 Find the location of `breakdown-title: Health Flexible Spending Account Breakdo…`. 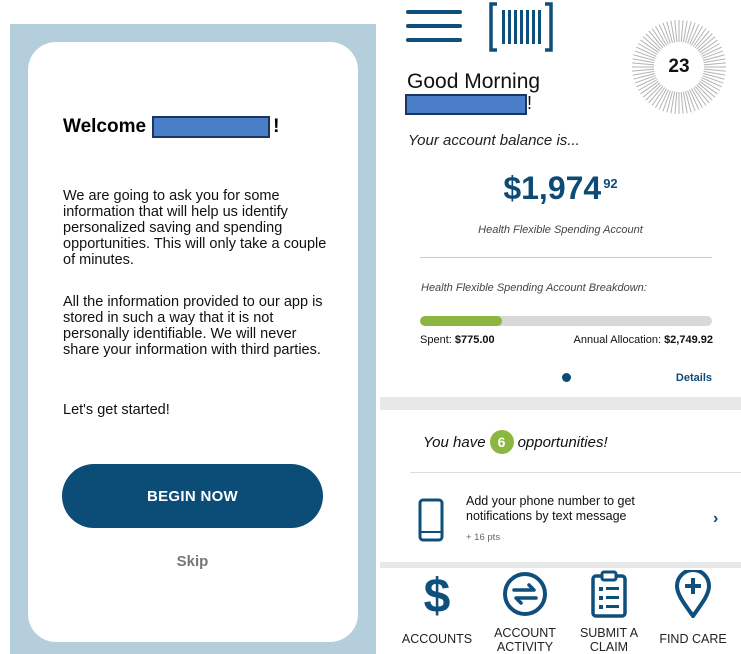

breakdown-title: Health Flexible Spending Account Breakdo… is located at coordinates (534, 288).